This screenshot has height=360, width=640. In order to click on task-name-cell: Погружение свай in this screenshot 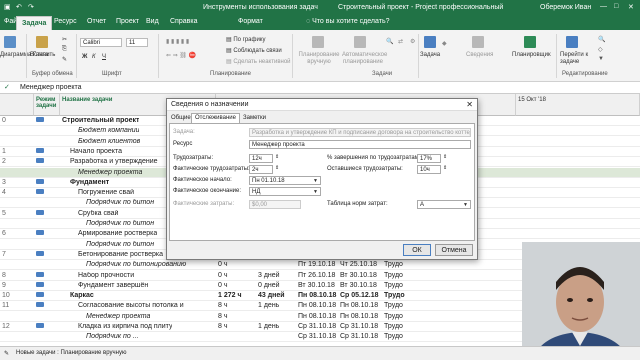, I will do `click(106, 192)`.